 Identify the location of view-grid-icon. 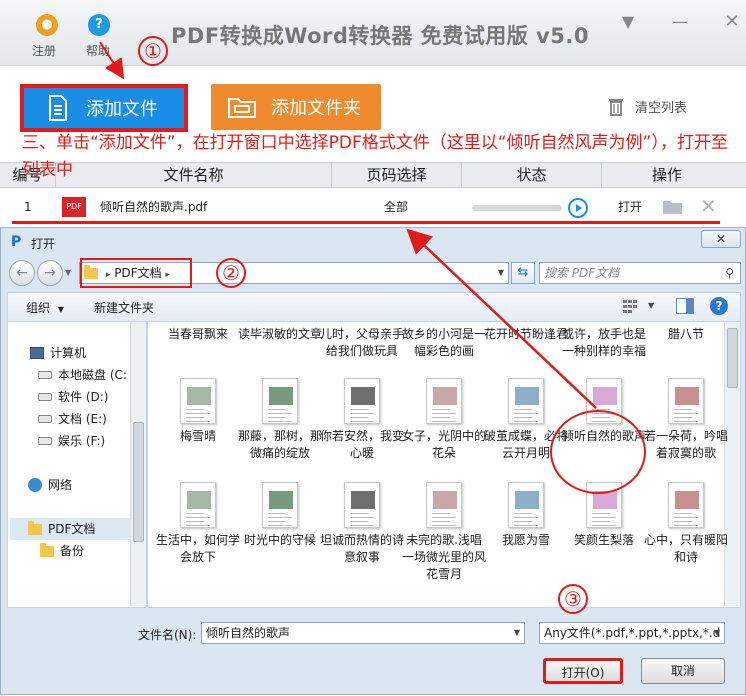
(630, 306).